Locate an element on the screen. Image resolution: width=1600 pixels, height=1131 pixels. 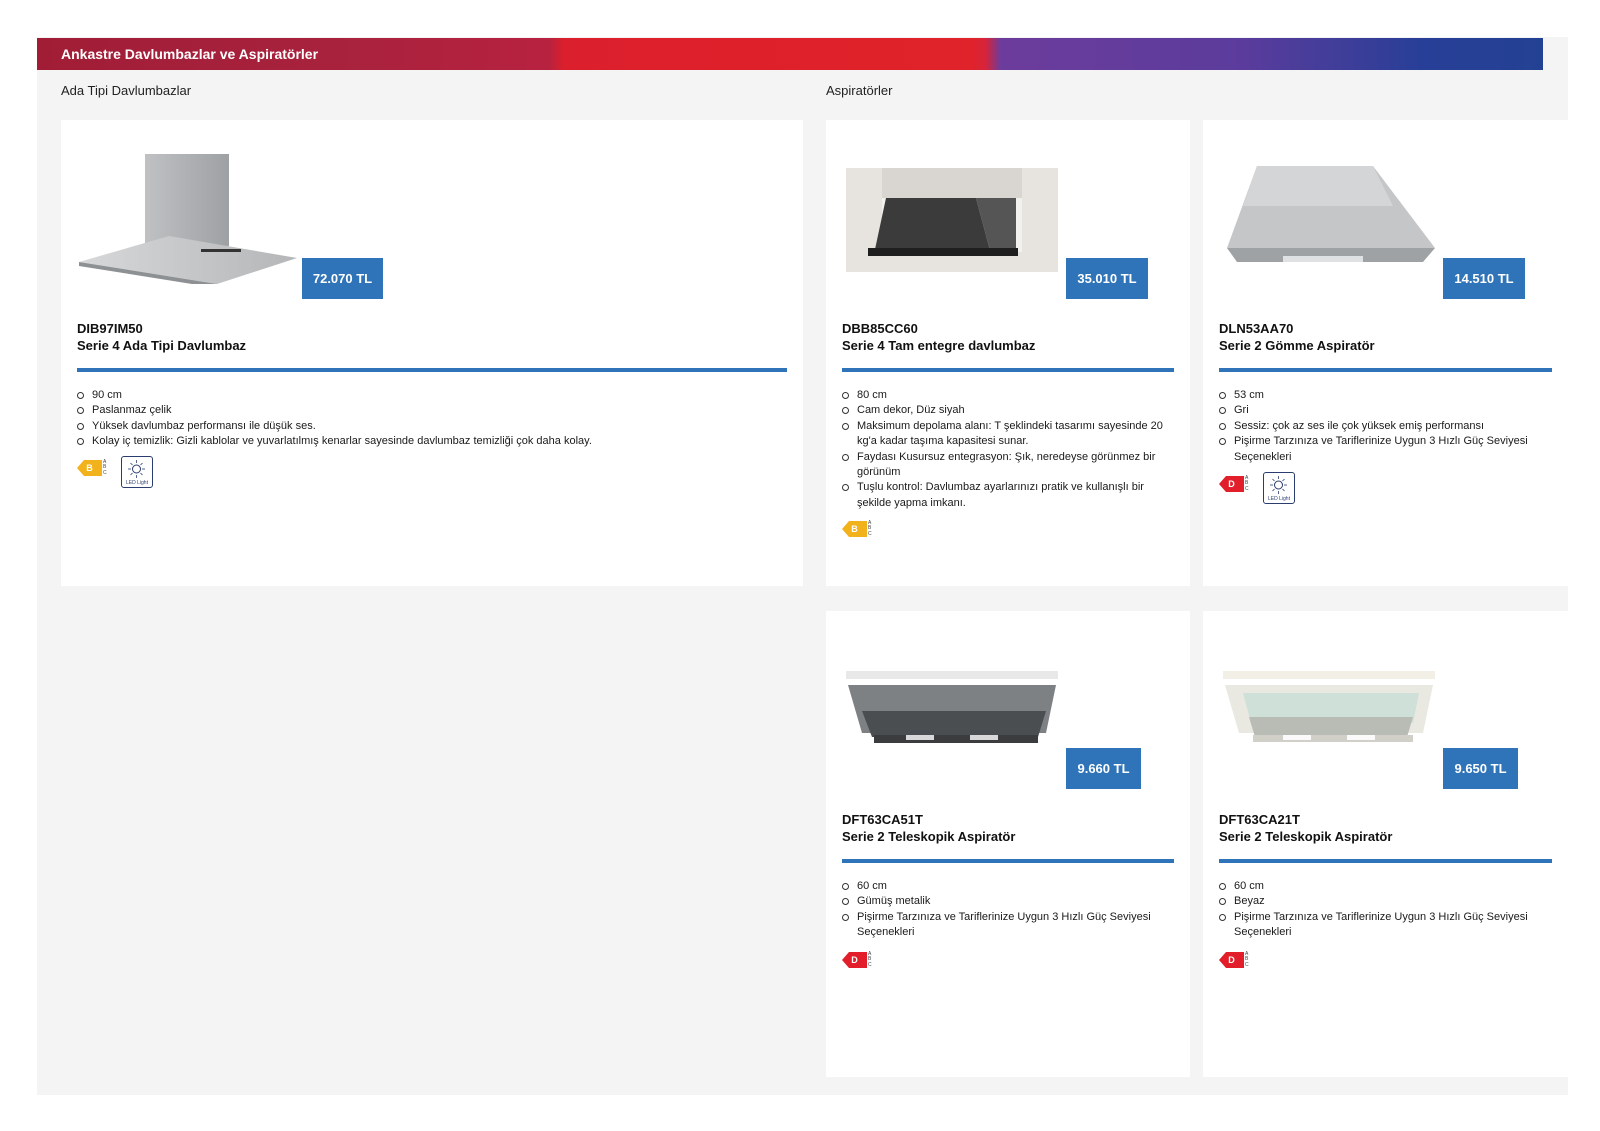
product-model: DLN53AA70 is located at coordinates (1256, 328).